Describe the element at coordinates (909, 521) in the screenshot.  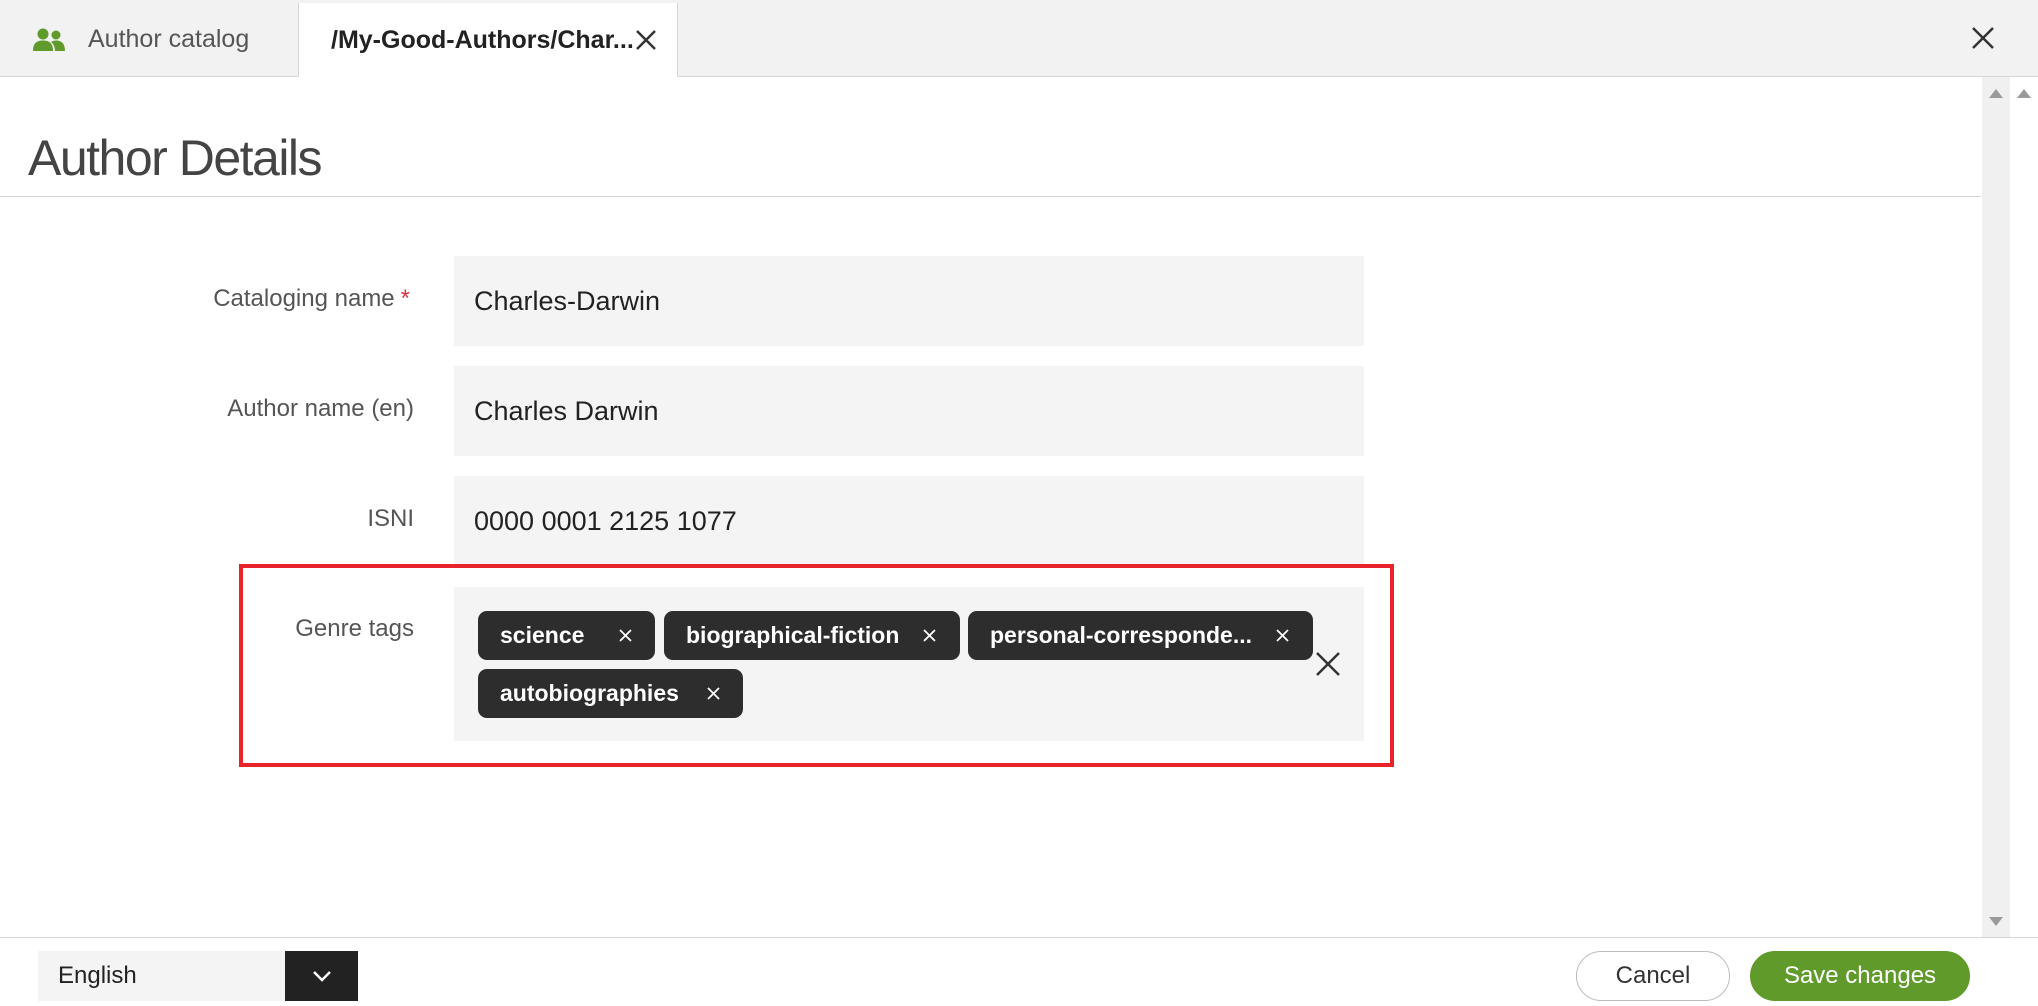
I see `isni-input: 0000 0001 2125 1077` at that location.